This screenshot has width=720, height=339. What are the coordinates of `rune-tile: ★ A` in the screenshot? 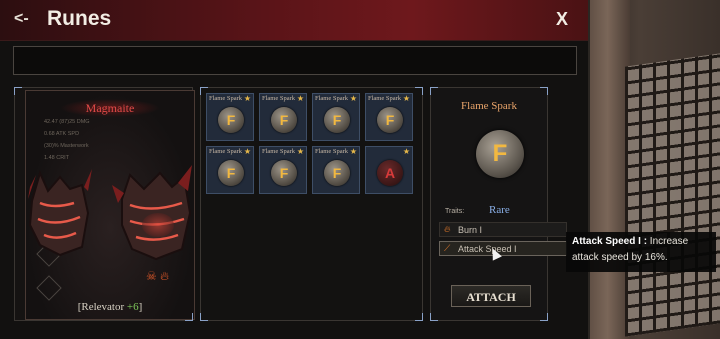 It's located at (389, 170).